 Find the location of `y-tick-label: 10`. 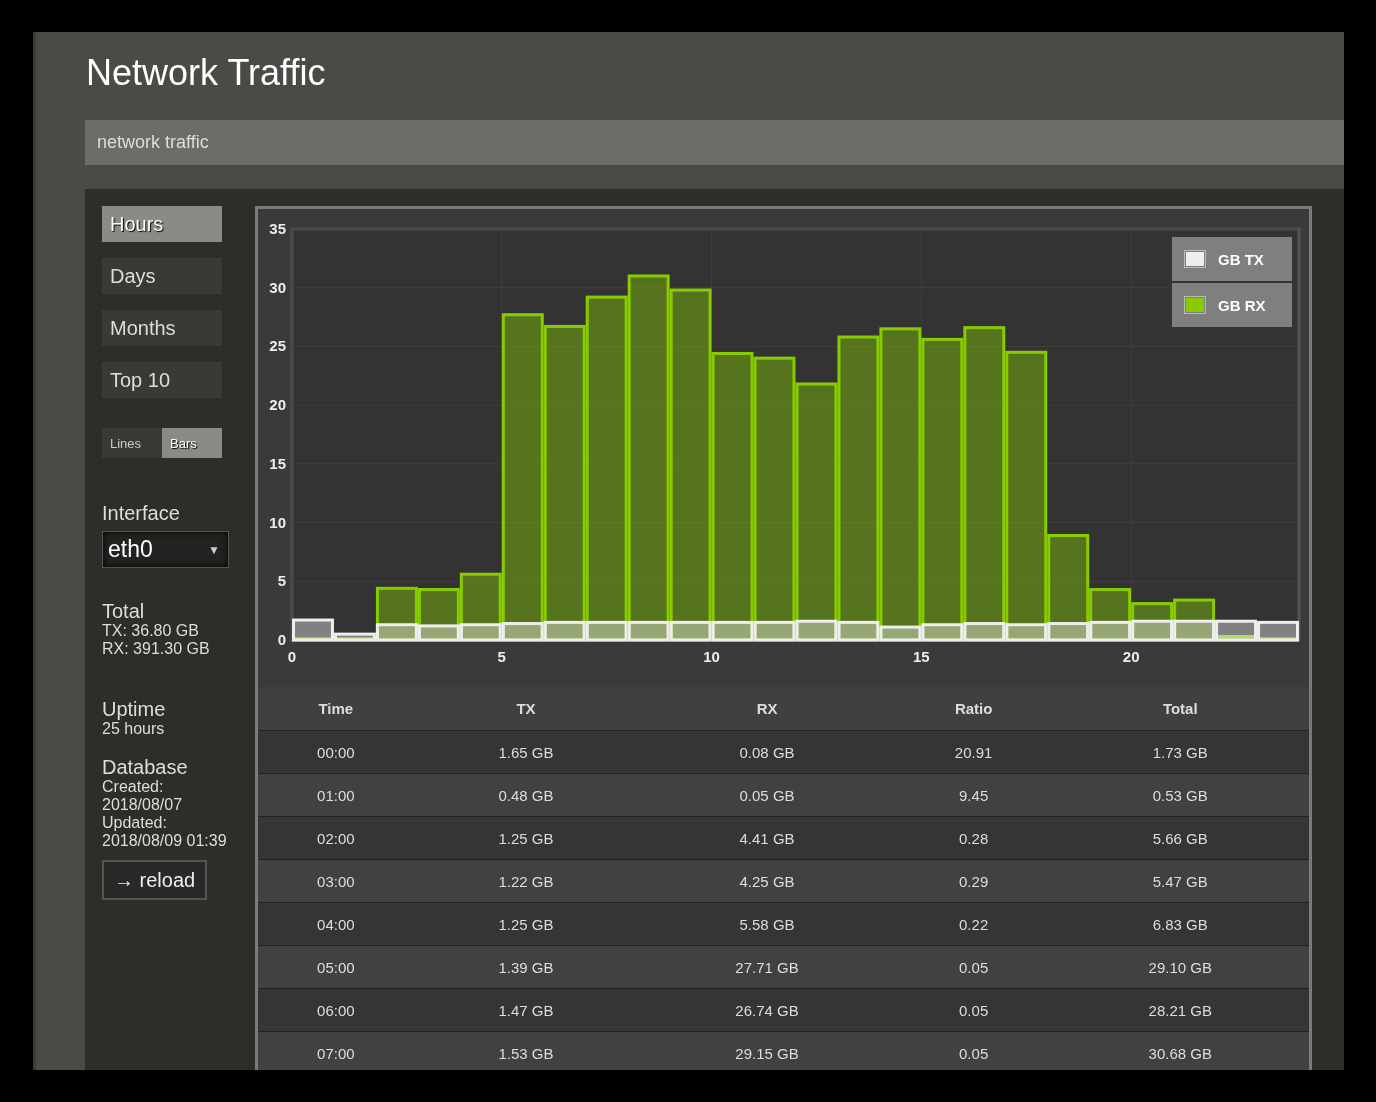

y-tick-label: 10 is located at coordinates (277, 522).